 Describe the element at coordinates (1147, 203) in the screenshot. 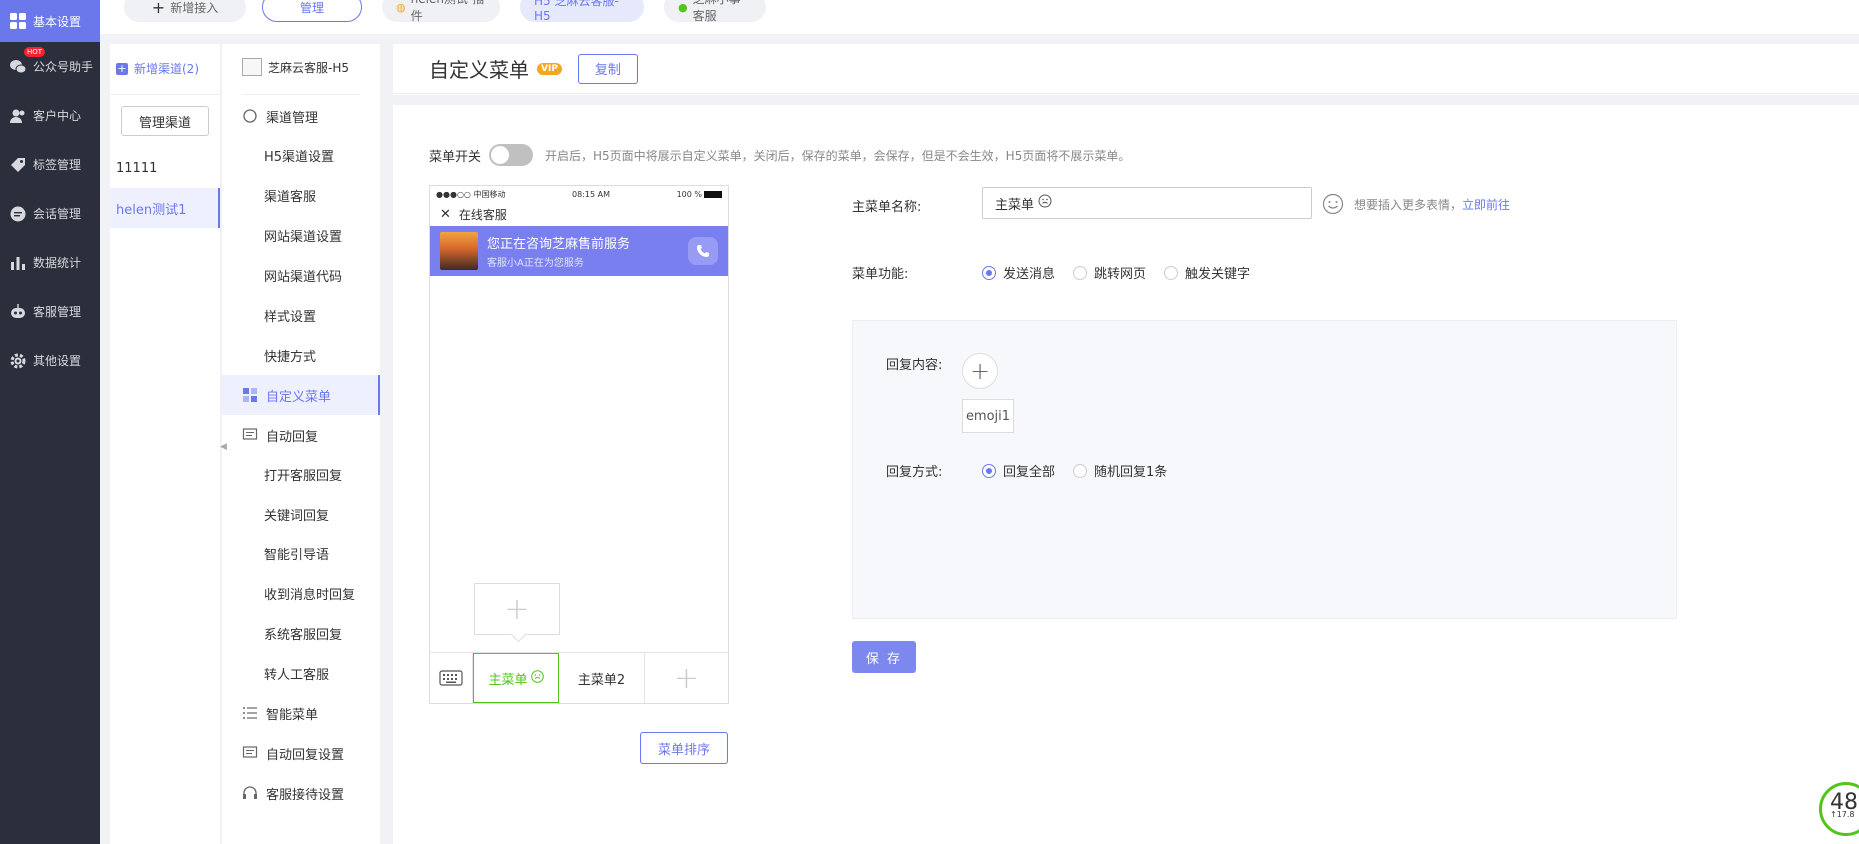

I see `menu-name-input: 主菜单` at that location.